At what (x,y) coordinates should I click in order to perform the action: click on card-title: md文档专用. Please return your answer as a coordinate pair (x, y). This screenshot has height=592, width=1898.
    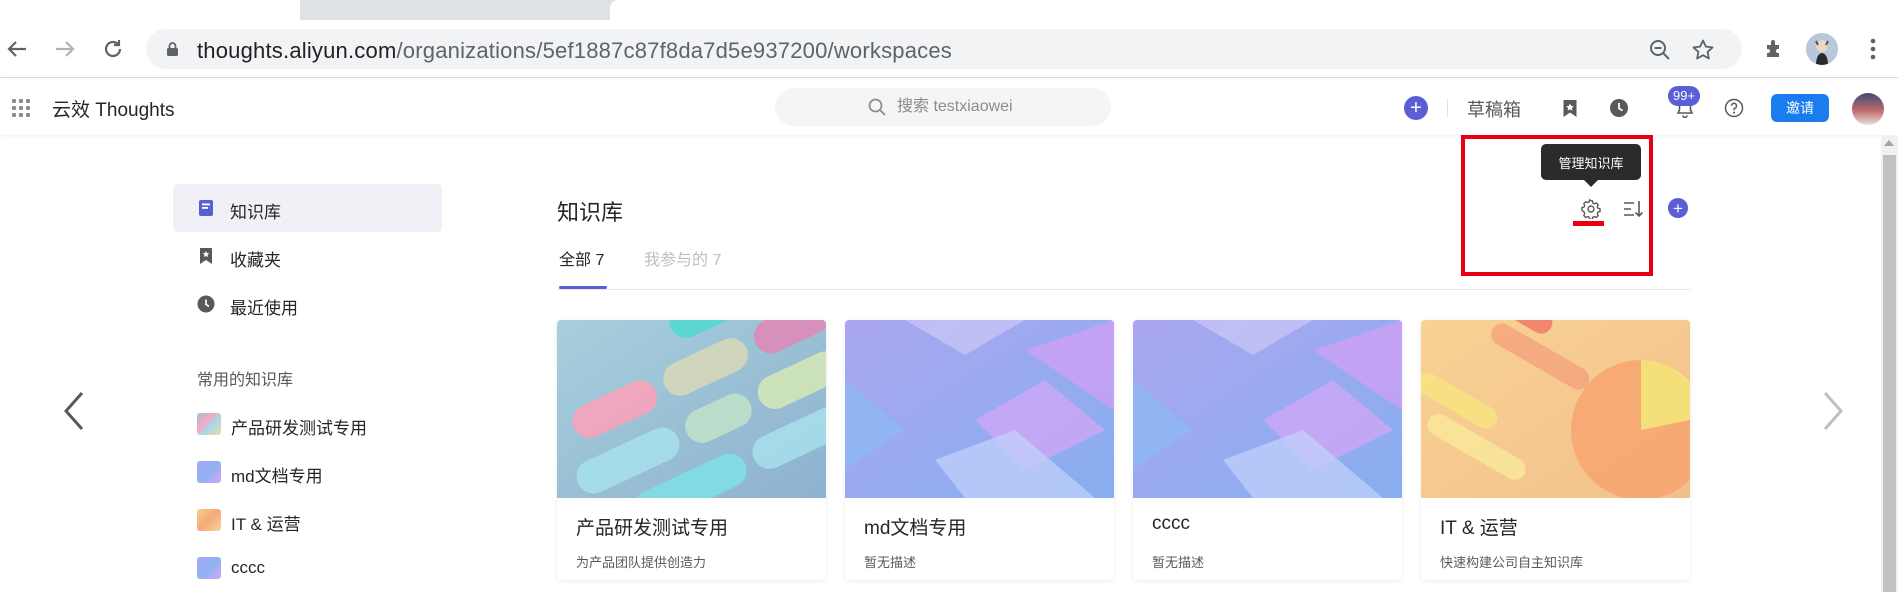
    Looking at the image, I should click on (915, 528).